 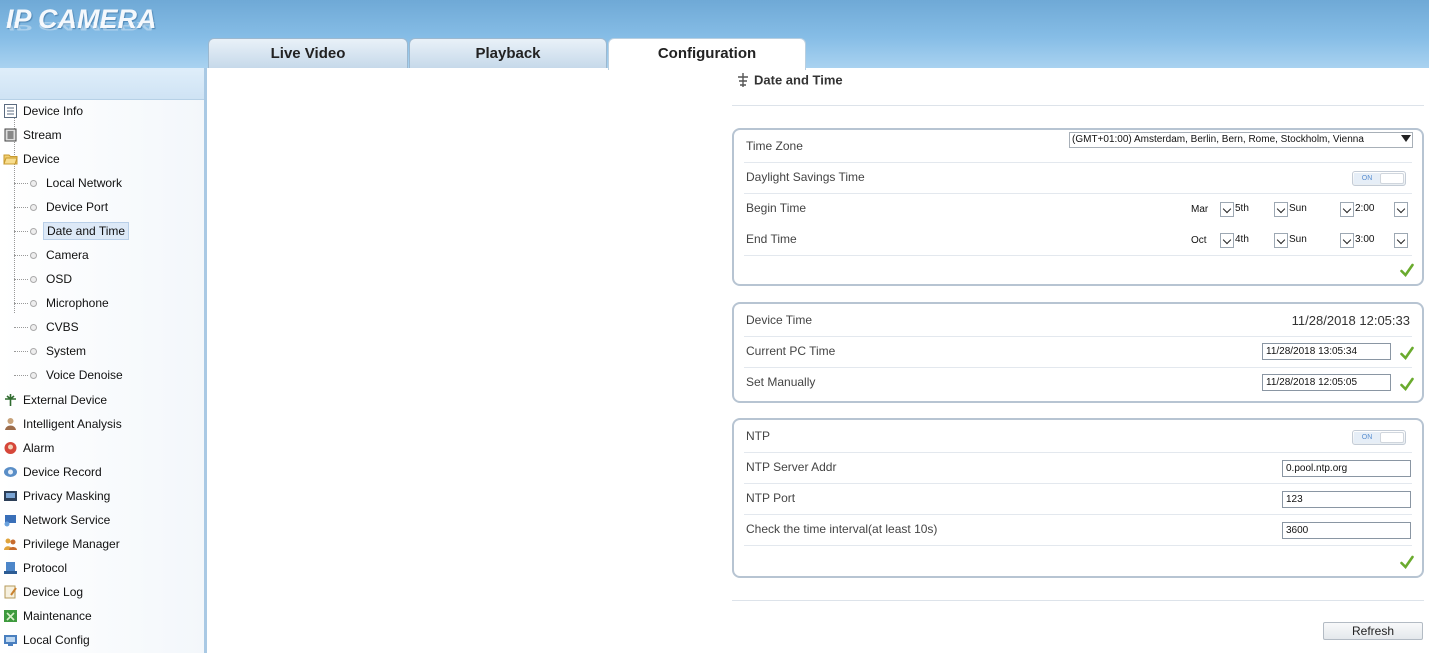 I want to click on sidebar-item-camera: Camera, so click(x=53, y=255).